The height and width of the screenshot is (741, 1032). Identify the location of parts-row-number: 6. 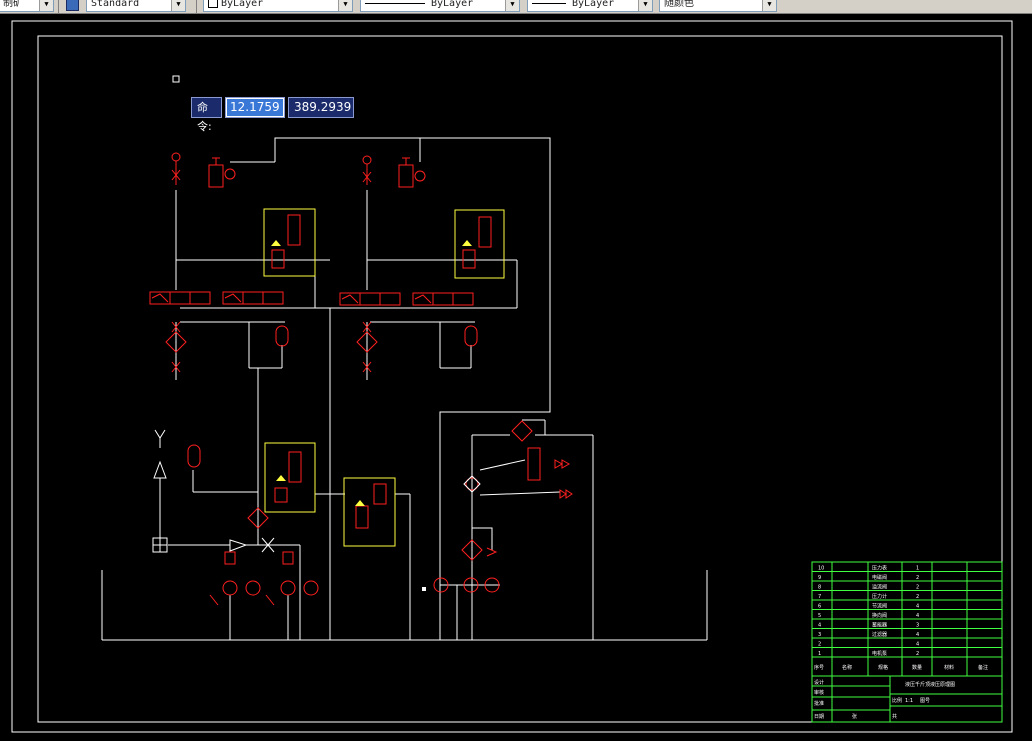
(819, 607).